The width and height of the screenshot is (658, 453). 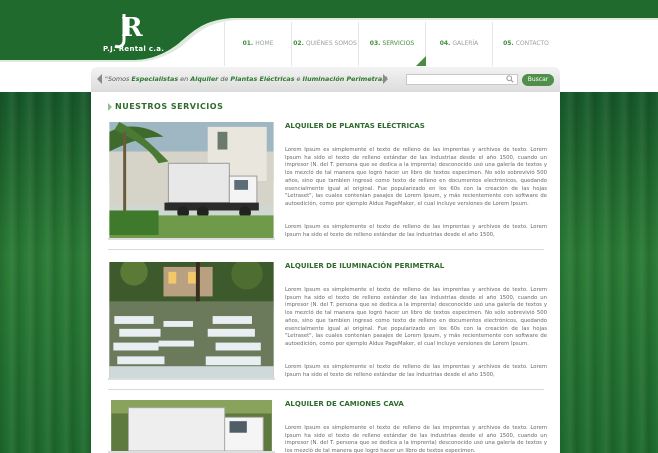 I want to click on slogan-text: de, so click(x=224, y=79).